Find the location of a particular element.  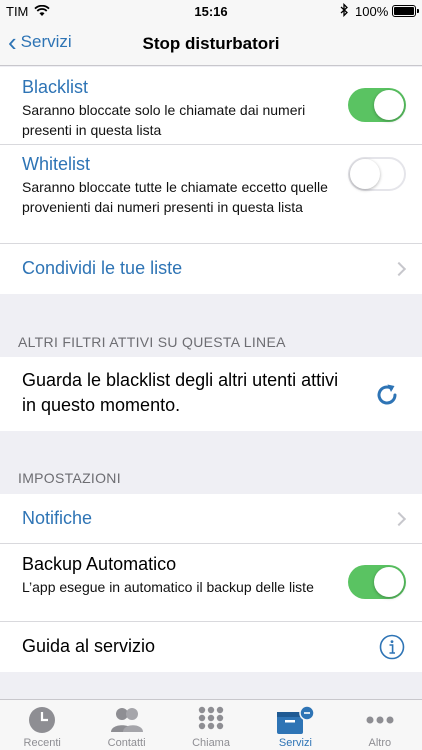

tab-label: Recenti is located at coordinates (42, 743).